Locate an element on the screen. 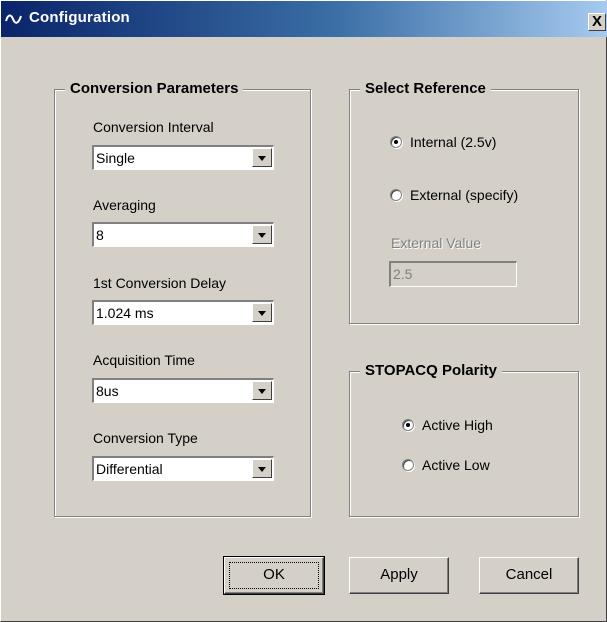 This screenshot has width=607, height=622. acquisition-time-dropdown-button is located at coordinates (262, 390).